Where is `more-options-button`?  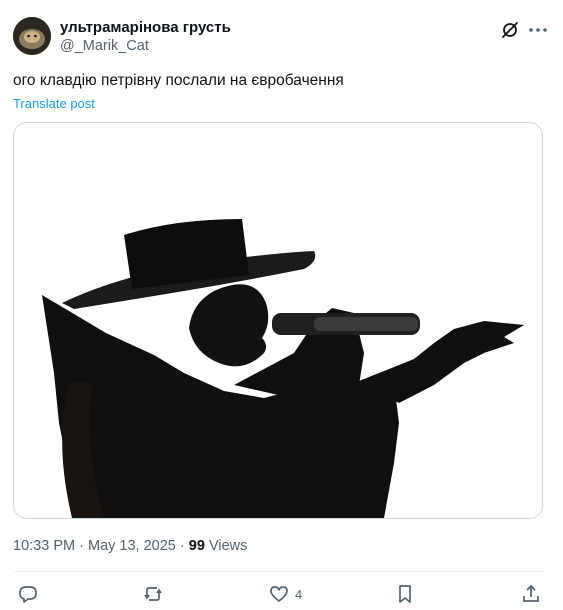
more-options-button is located at coordinates (538, 30).